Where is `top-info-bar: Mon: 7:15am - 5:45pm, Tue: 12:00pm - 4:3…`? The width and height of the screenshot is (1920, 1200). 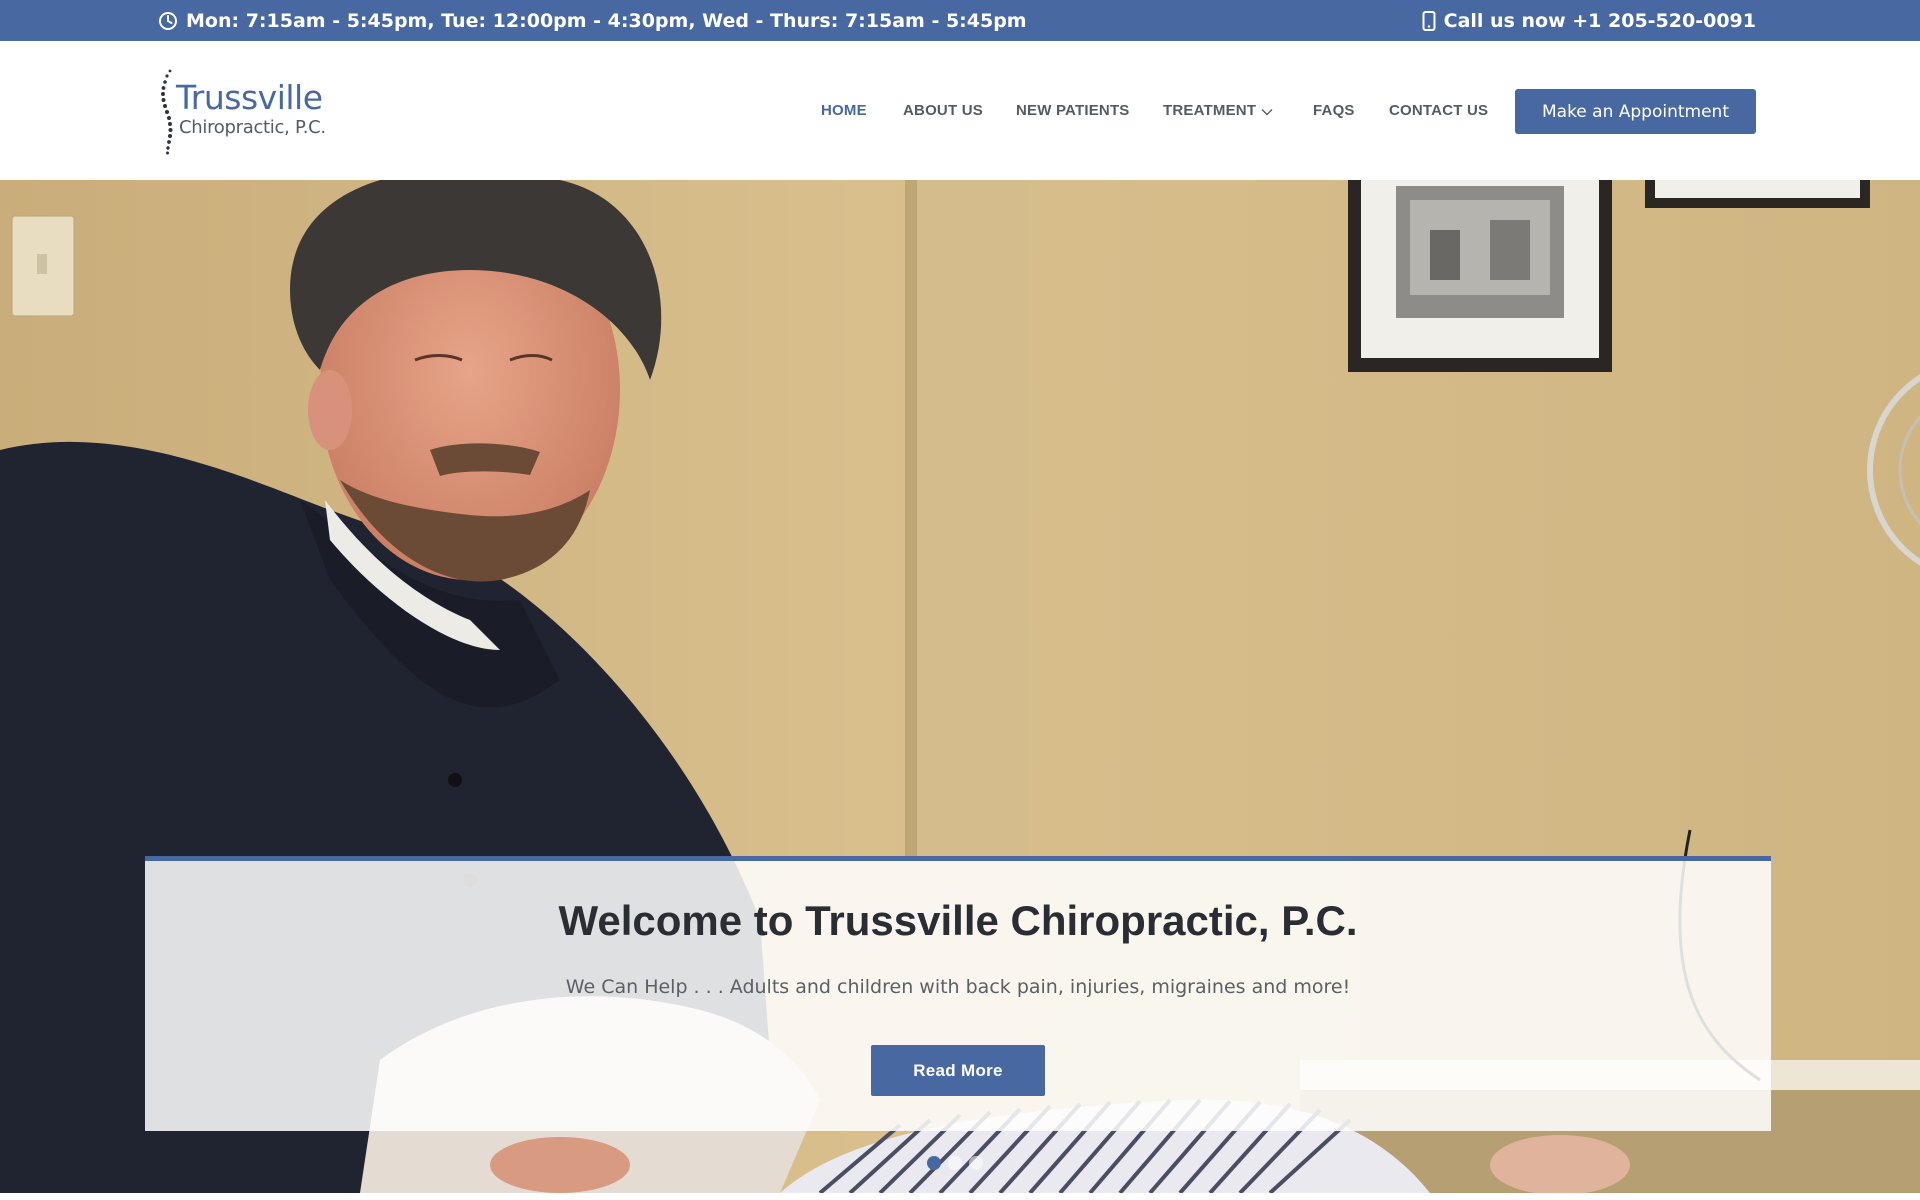 top-info-bar: Mon: 7:15am - 5:45pm, Tue: 12:00pm - 4:3… is located at coordinates (960, 20).